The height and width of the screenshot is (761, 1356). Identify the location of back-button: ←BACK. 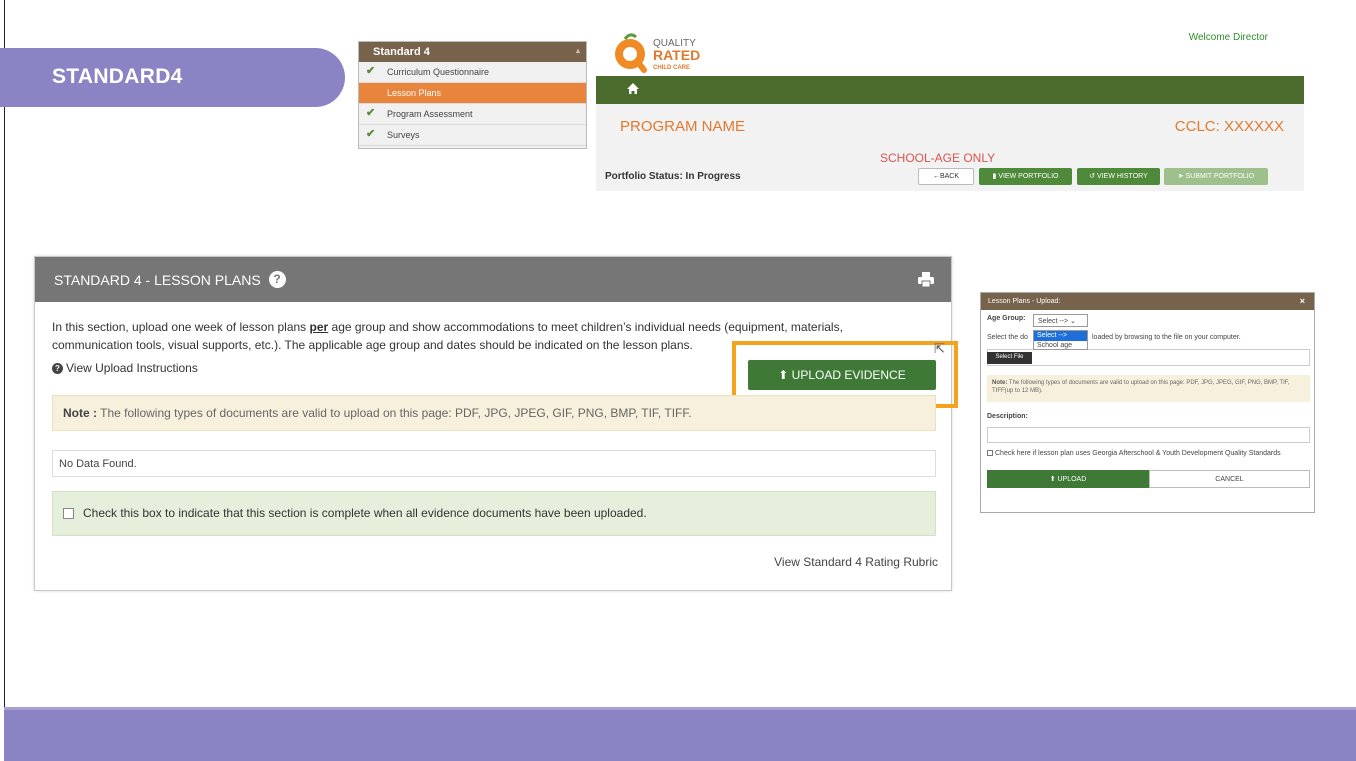
(946, 176).